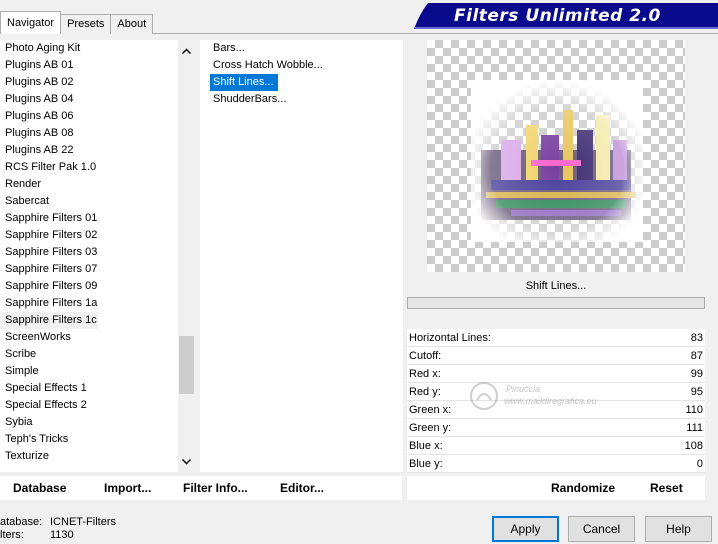 This screenshot has width=718, height=544. Describe the element at coordinates (556, 464) in the screenshot. I see `parameter-row: Blue y: 0` at that location.